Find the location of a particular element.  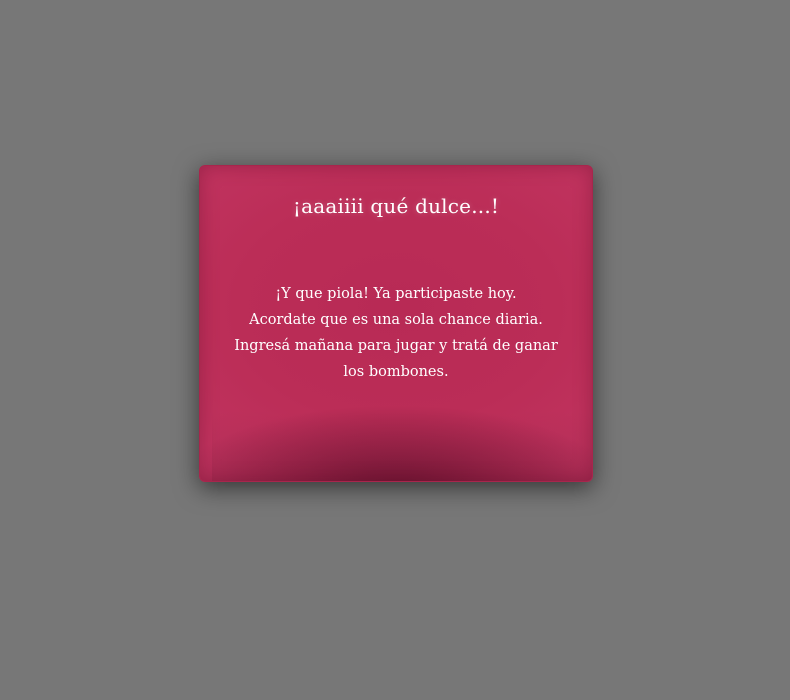

modal-title: ¡aaaiiii qué dulce...! is located at coordinates (396, 206).